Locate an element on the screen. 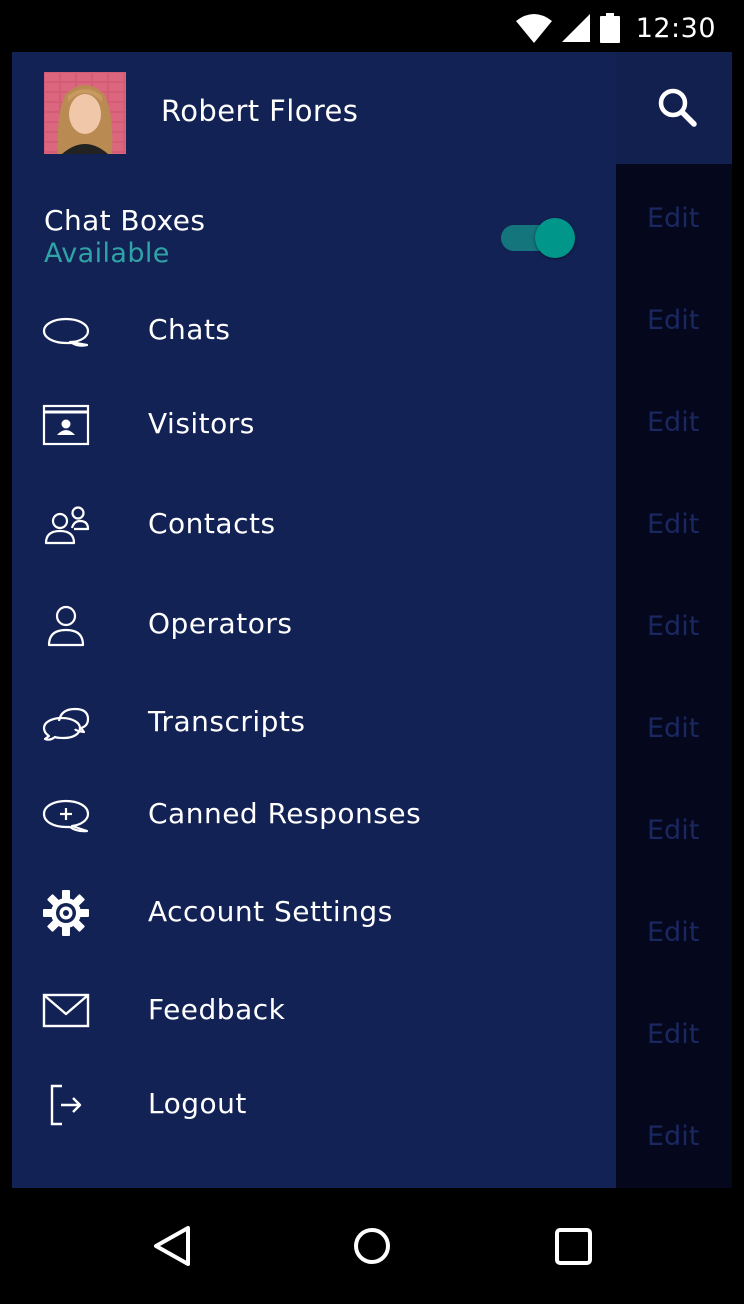 This screenshot has height=1304, width=744. availability-toggle is located at coordinates (539, 238).